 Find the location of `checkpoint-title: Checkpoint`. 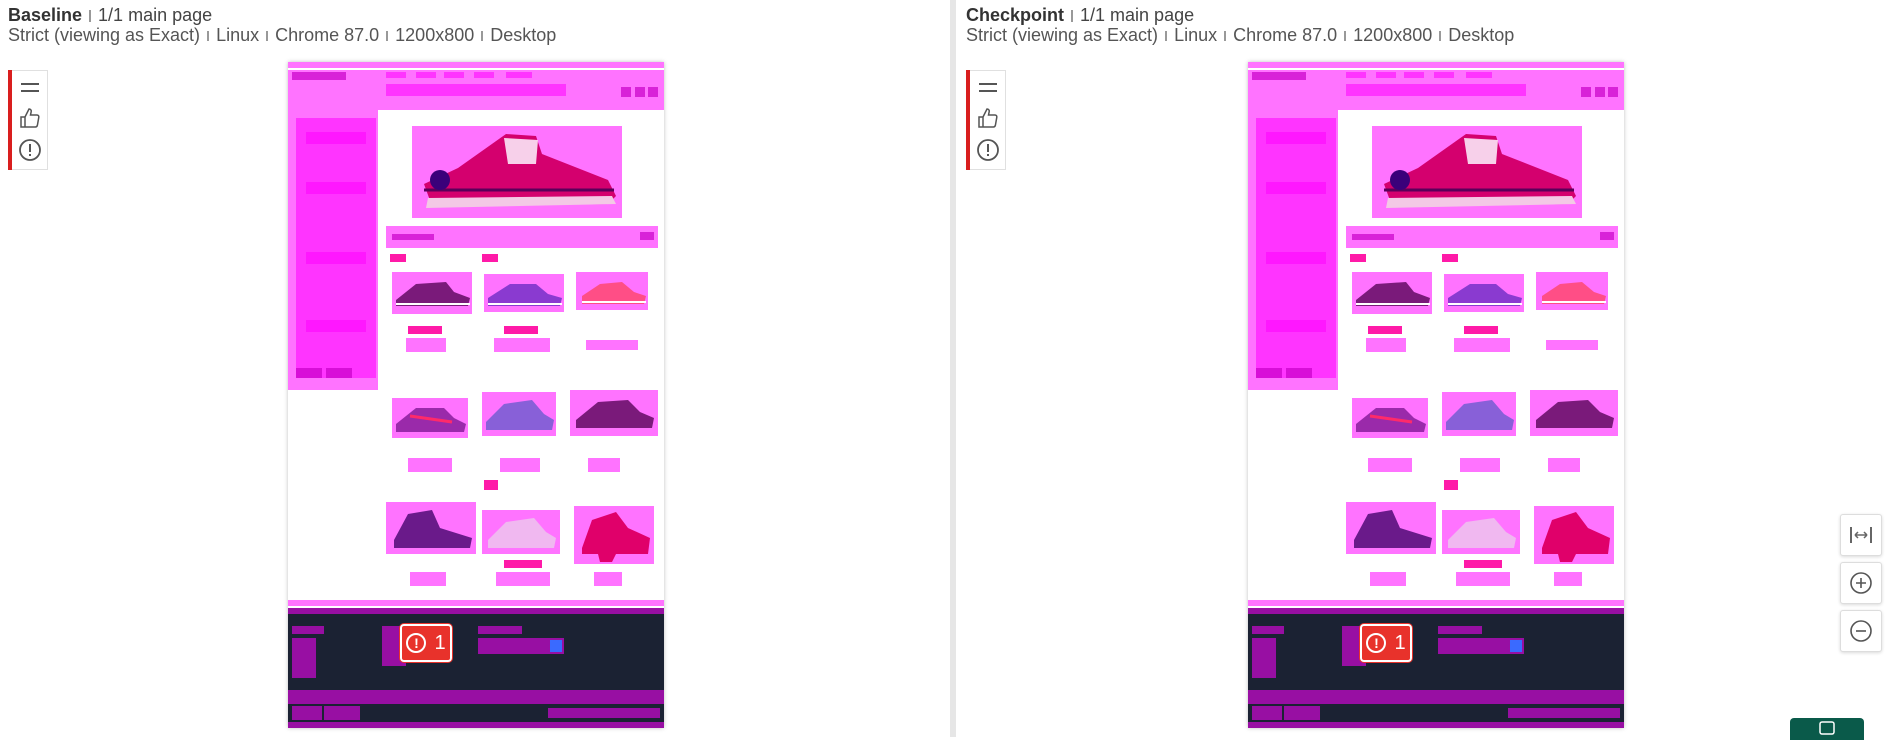

checkpoint-title: Checkpoint is located at coordinates (1015, 15).